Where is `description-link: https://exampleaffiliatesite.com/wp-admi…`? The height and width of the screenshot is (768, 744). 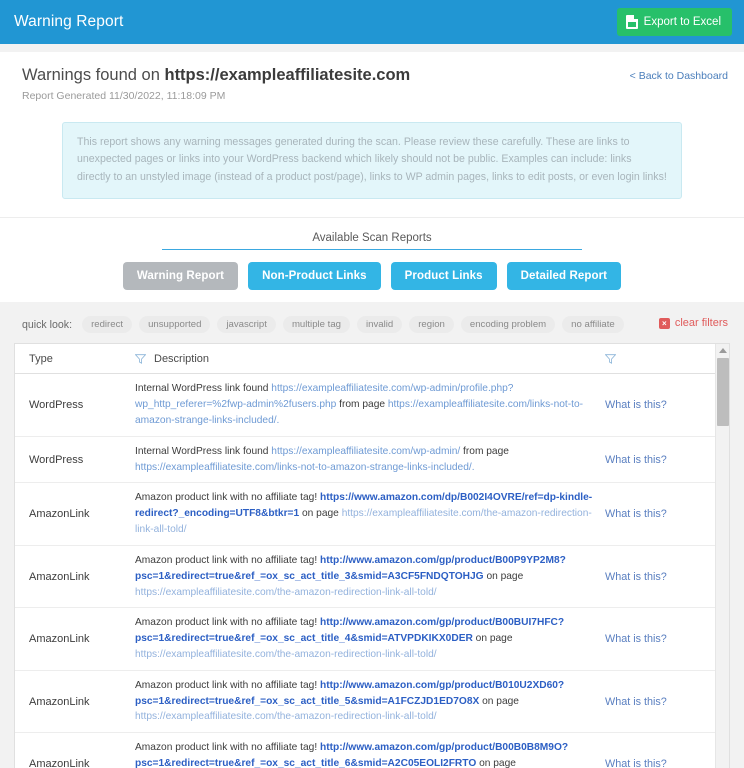 description-link: https://exampleaffiliatesite.com/wp-admi… is located at coordinates (365, 451).